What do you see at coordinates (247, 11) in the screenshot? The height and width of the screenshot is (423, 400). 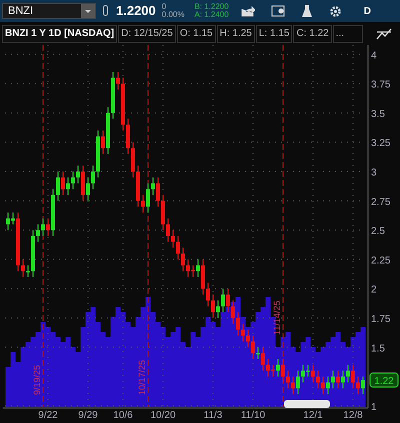 I see `share-icon` at bounding box center [247, 11].